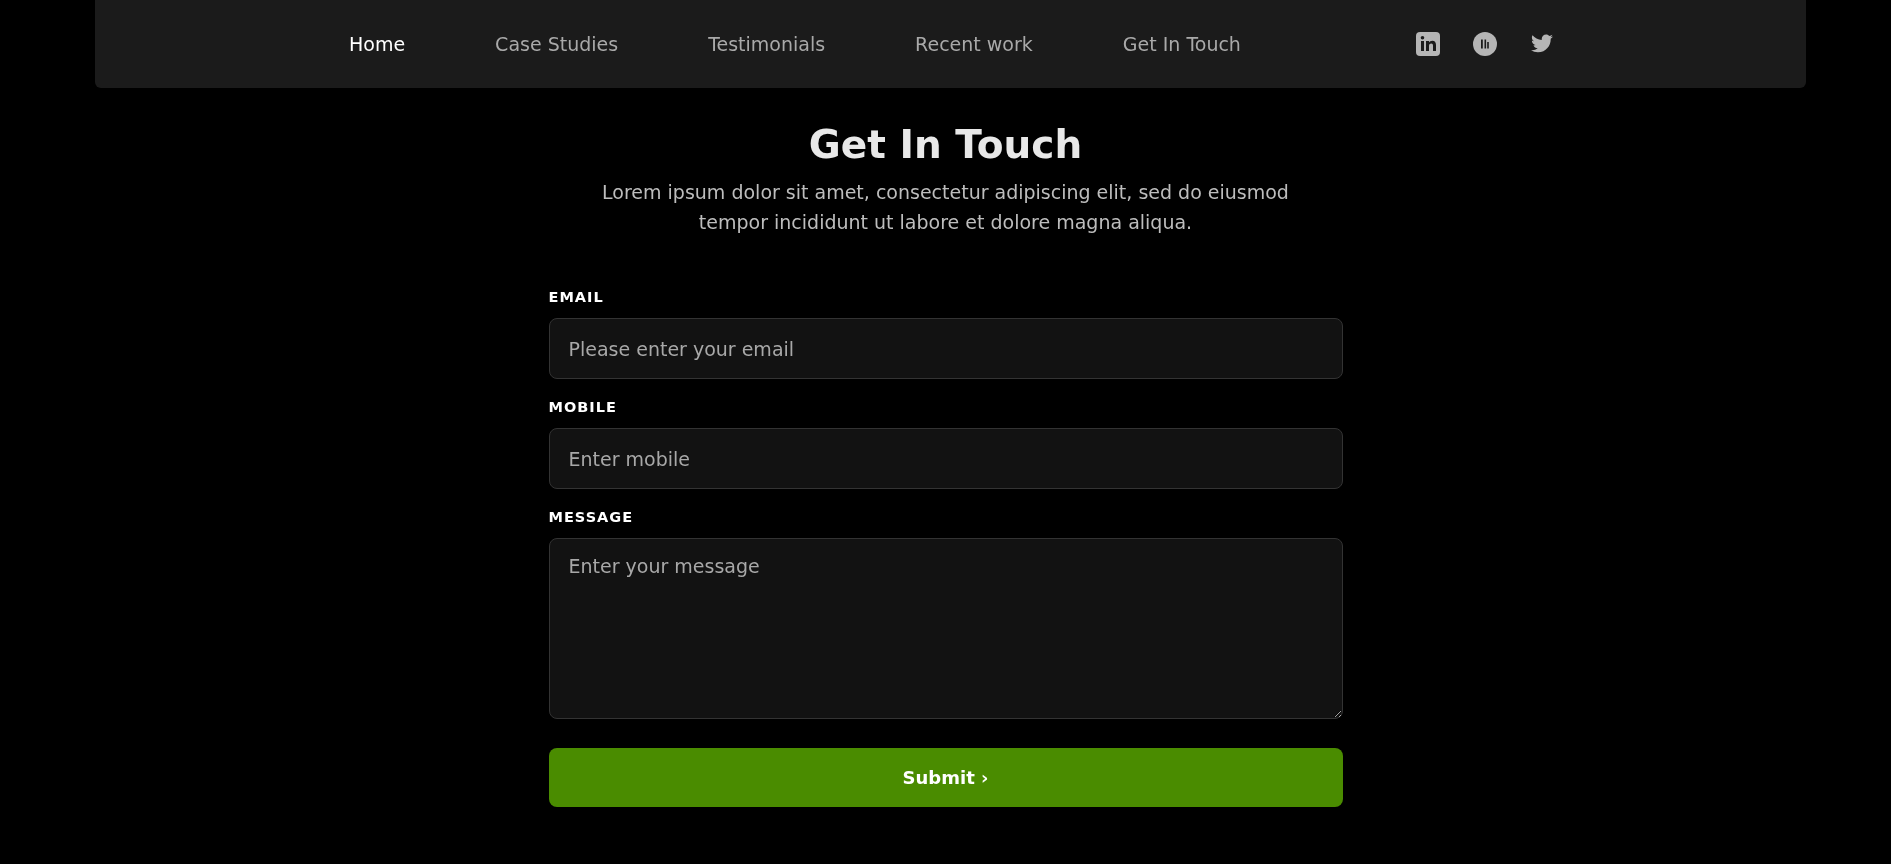 The width and height of the screenshot is (1891, 864). I want to click on nav-link: Home, so click(377, 44).